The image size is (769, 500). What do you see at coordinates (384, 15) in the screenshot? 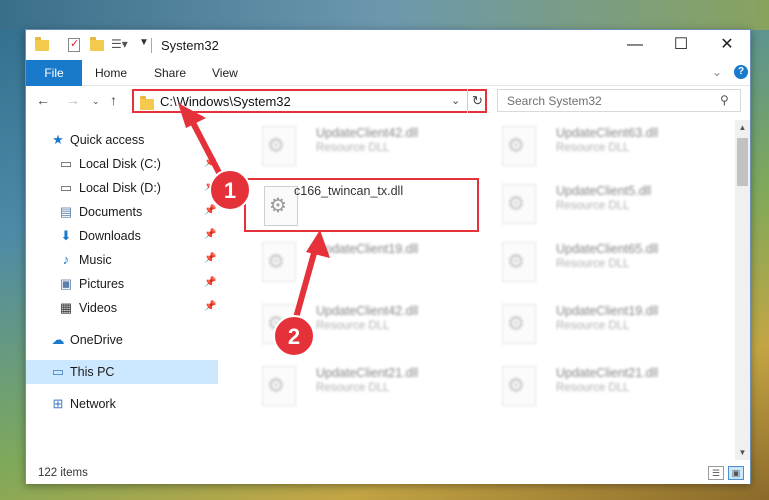
I see `desktop-background` at bounding box center [384, 15].